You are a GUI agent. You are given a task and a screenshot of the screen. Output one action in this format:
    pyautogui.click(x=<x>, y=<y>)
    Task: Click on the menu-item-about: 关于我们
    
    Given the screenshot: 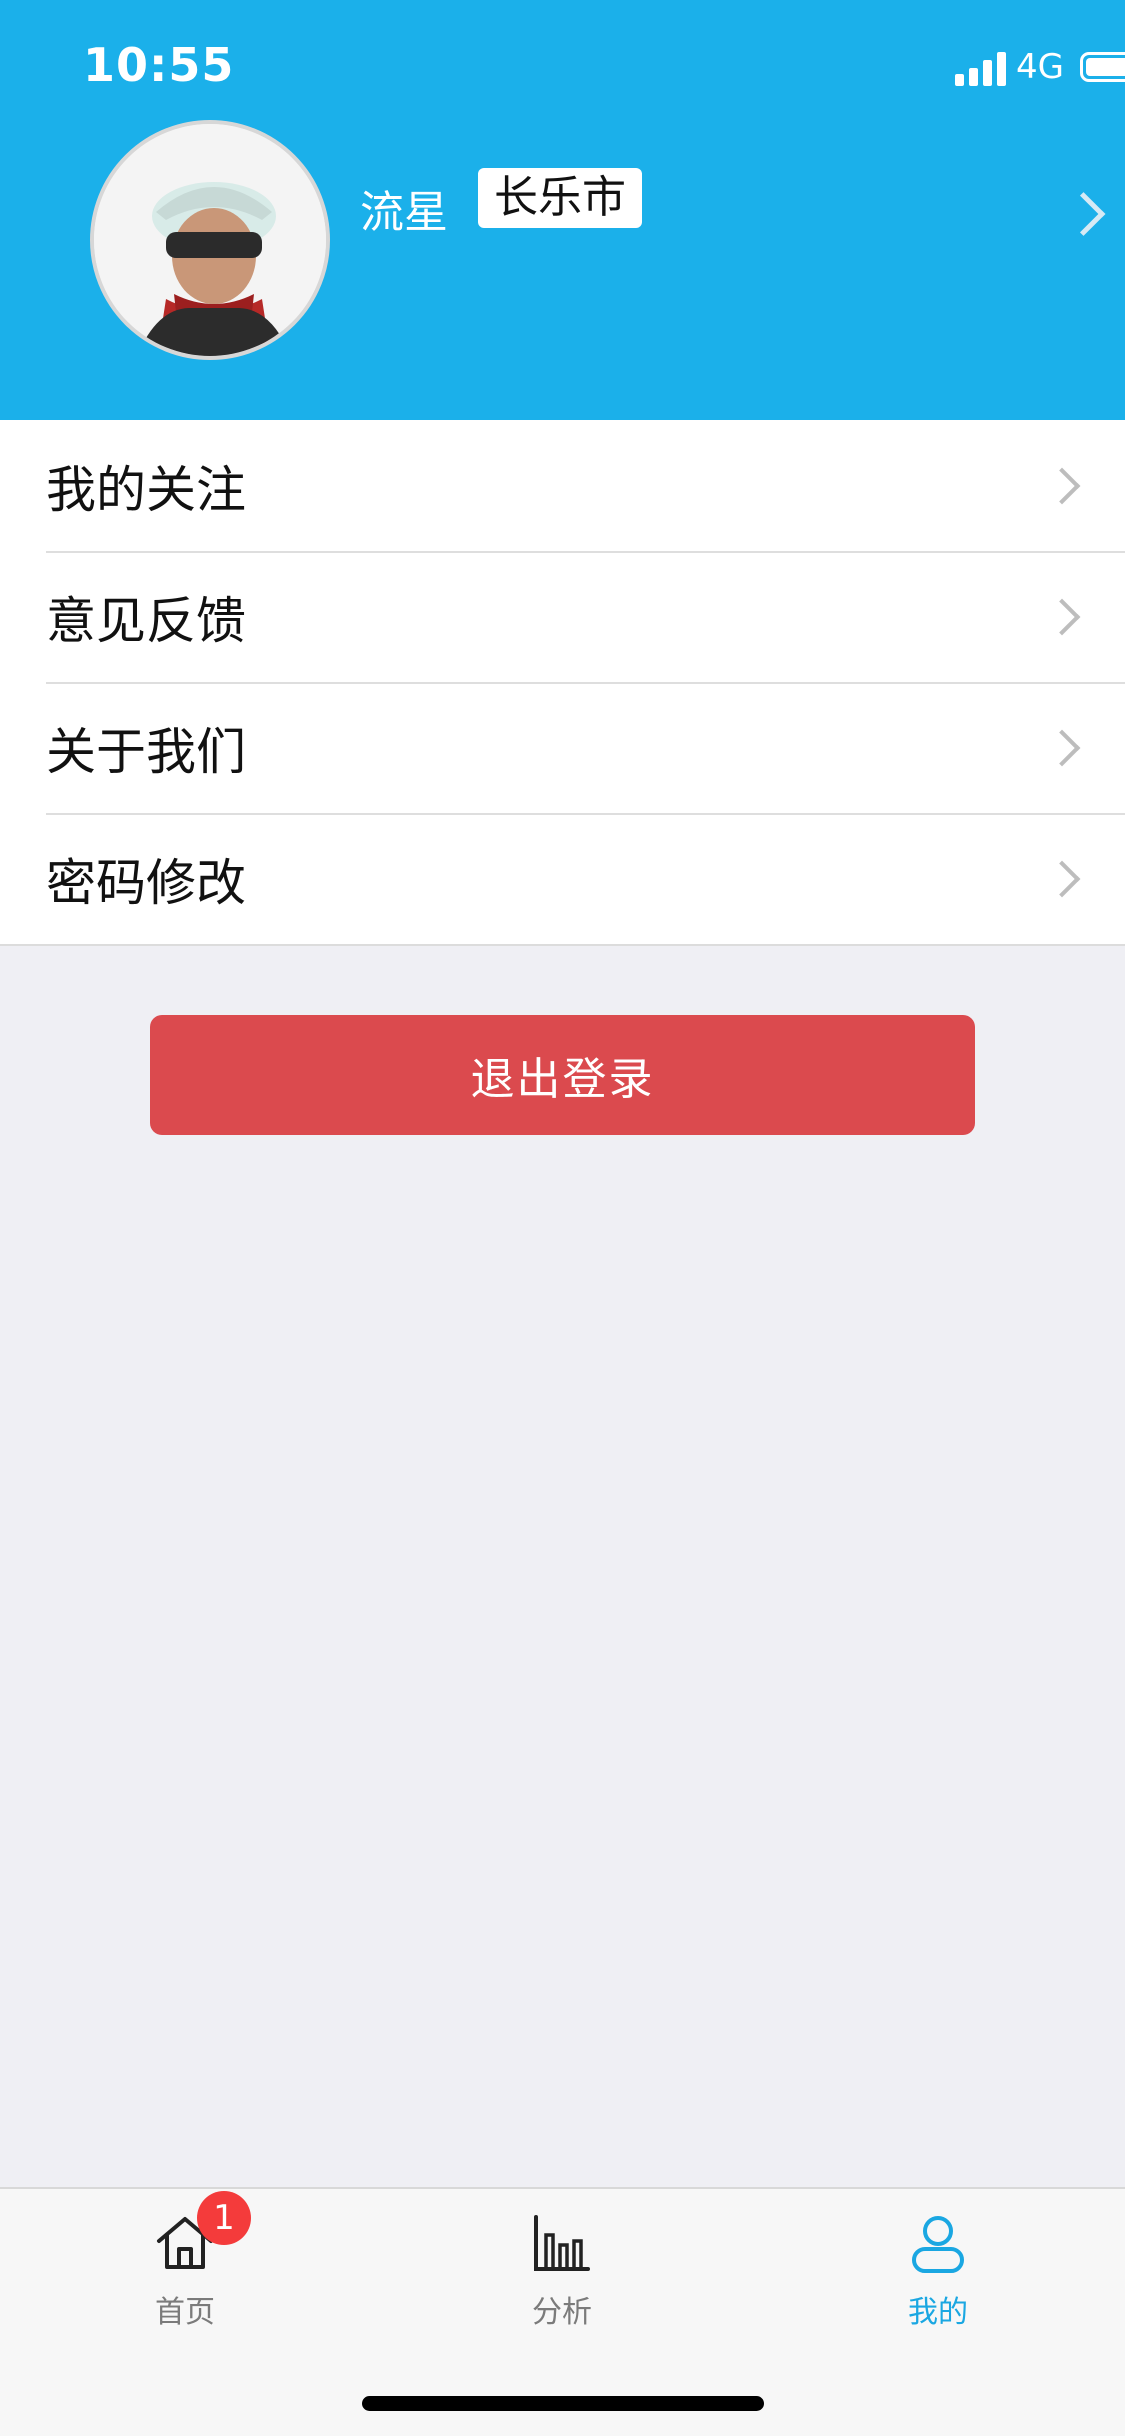 What is the action you would take?
    pyautogui.click(x=562, y=747)
    